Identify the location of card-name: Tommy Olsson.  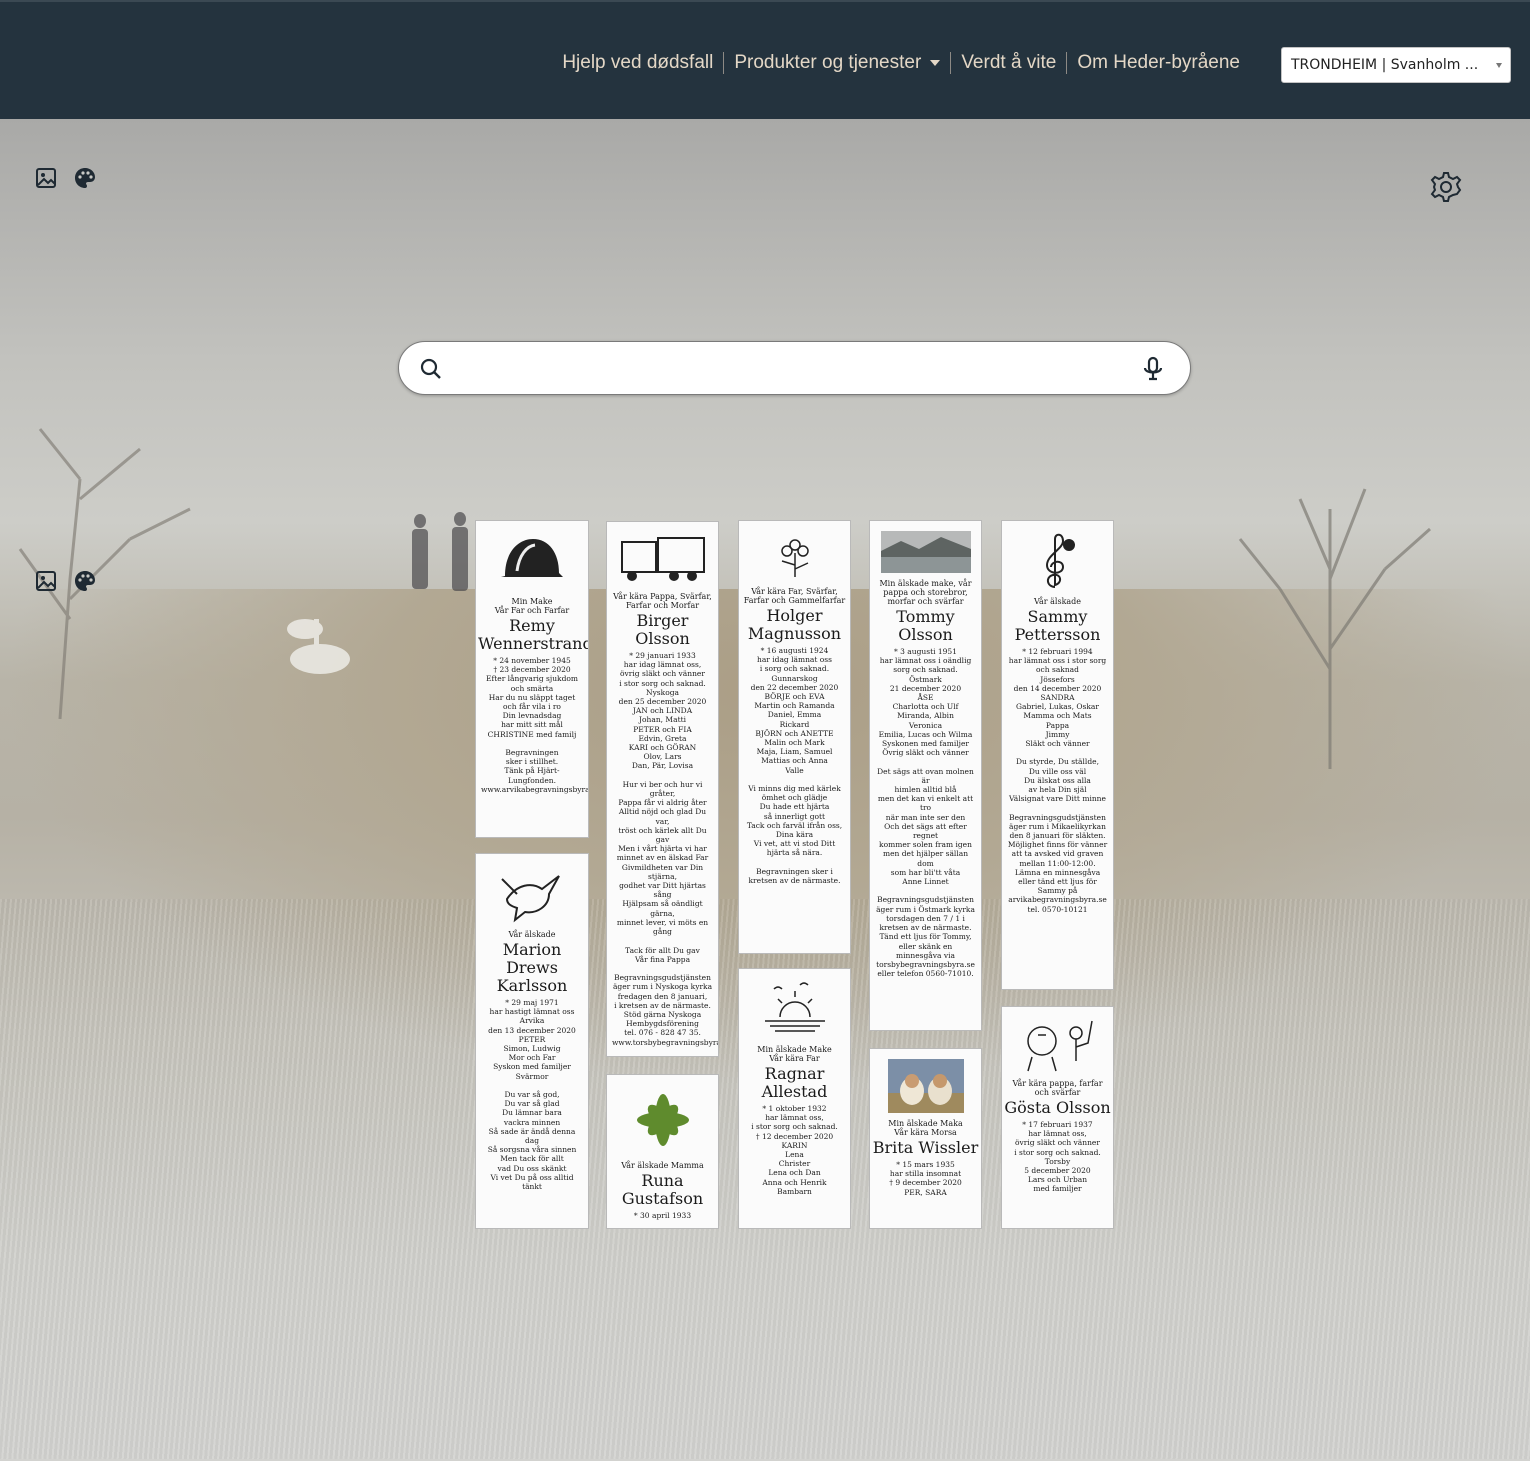
(925, 625).